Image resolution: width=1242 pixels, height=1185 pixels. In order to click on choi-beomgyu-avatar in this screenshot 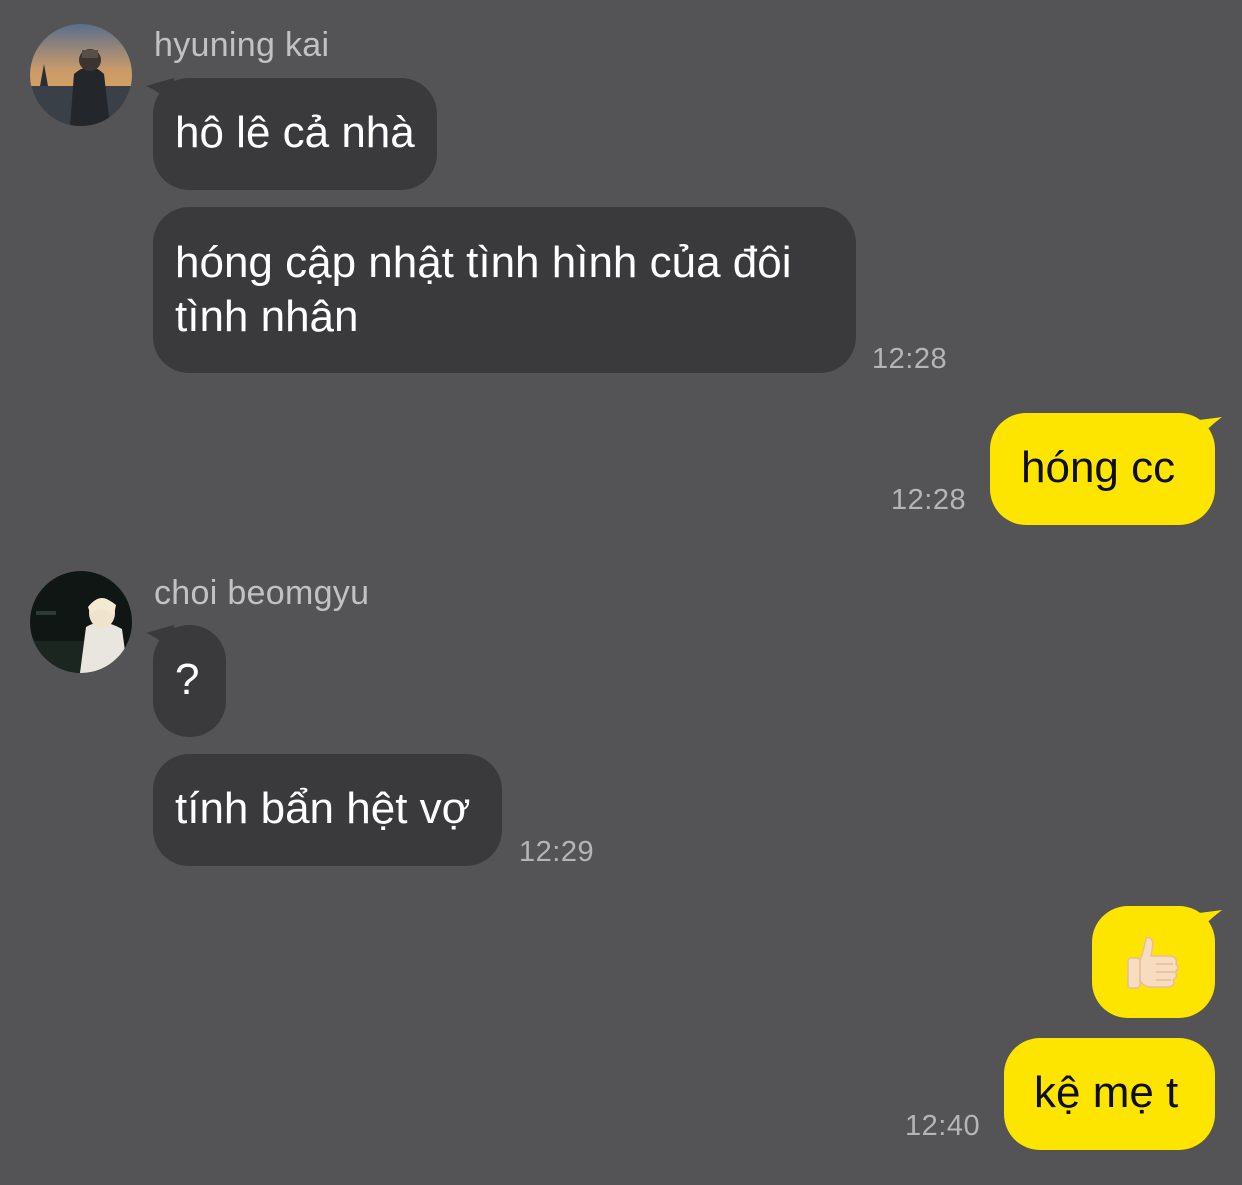, I will do `click(81, 622)`.